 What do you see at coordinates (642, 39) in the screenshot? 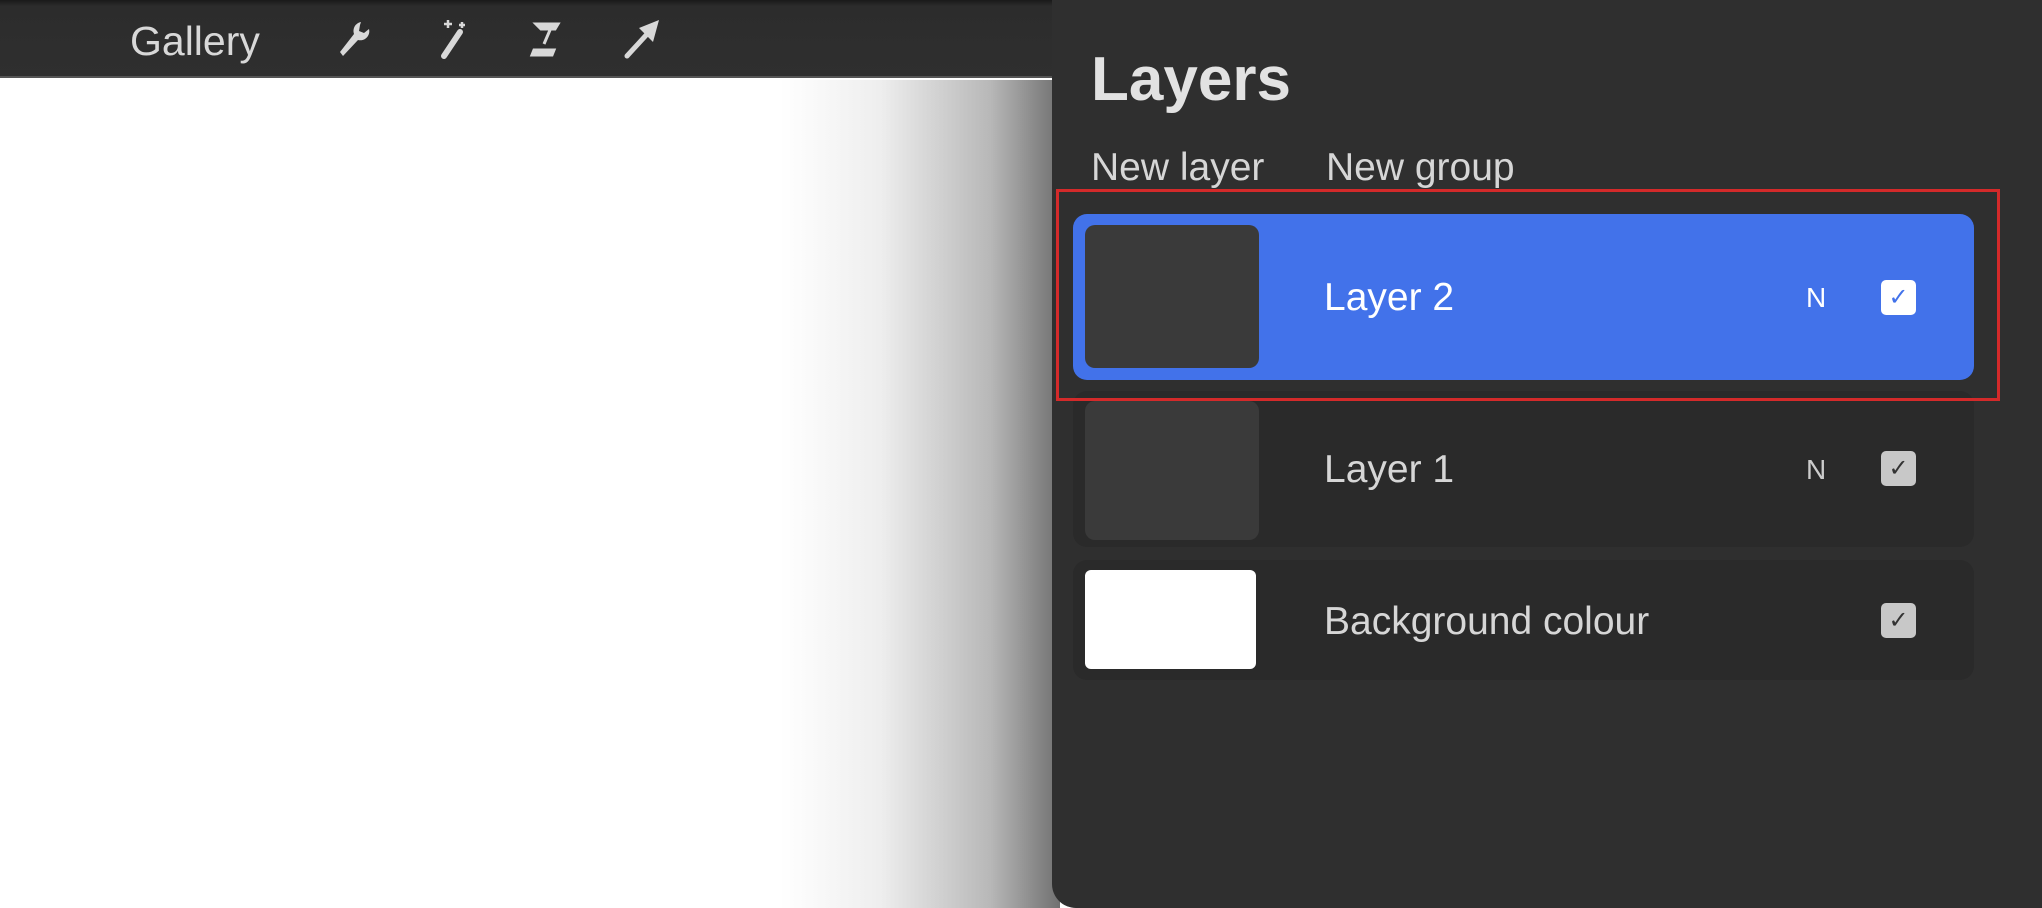
I see `transform-arrow-icon` at bounding box center [642, 39].